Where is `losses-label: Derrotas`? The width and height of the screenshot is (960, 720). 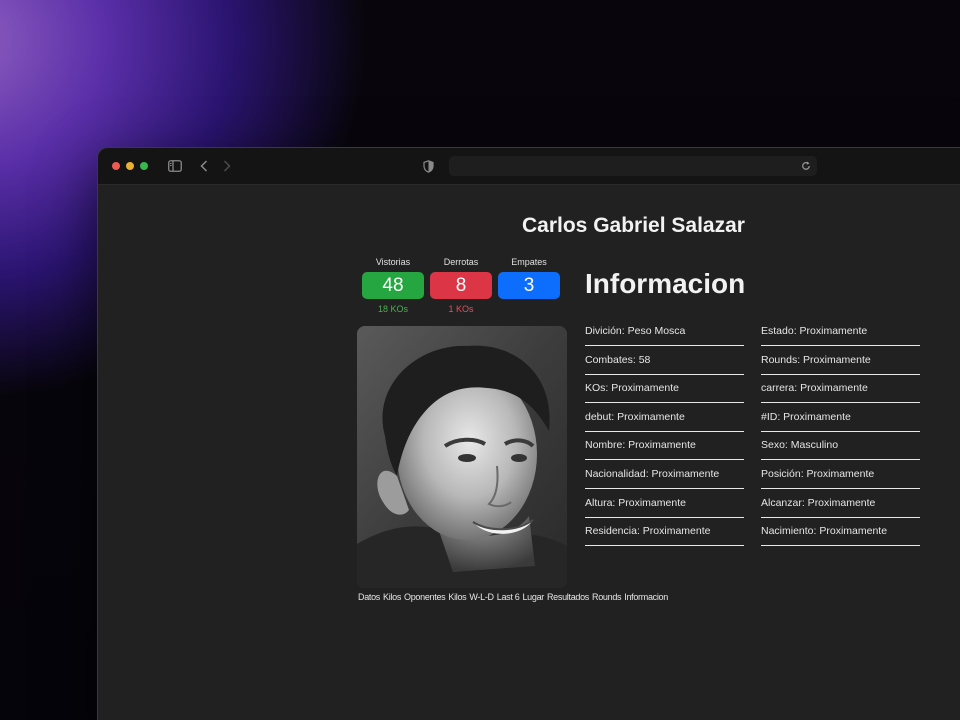 losses-label: Derrotas is located at coordinates (461, 262).